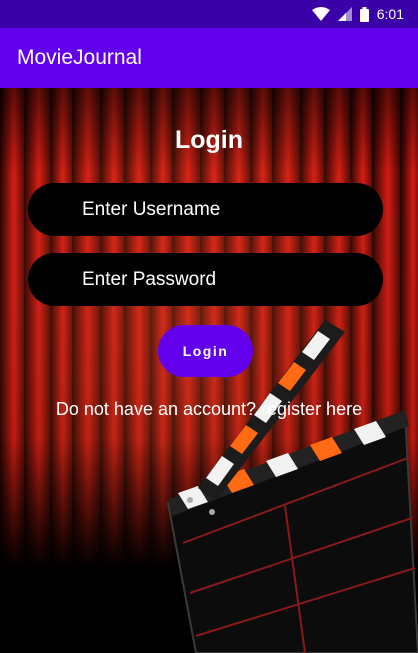  What do you see at coordinates (320, 14) in the screenshot?
I see `wifi-icon` at bounding box center [320, 14].